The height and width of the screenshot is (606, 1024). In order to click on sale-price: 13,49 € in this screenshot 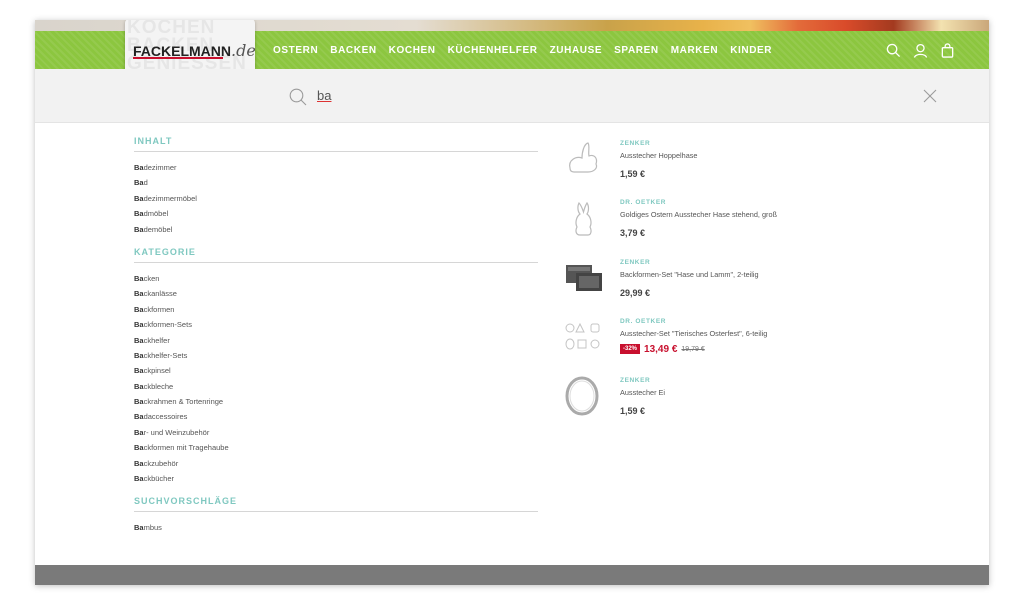, I will do `click(661, 349)`.